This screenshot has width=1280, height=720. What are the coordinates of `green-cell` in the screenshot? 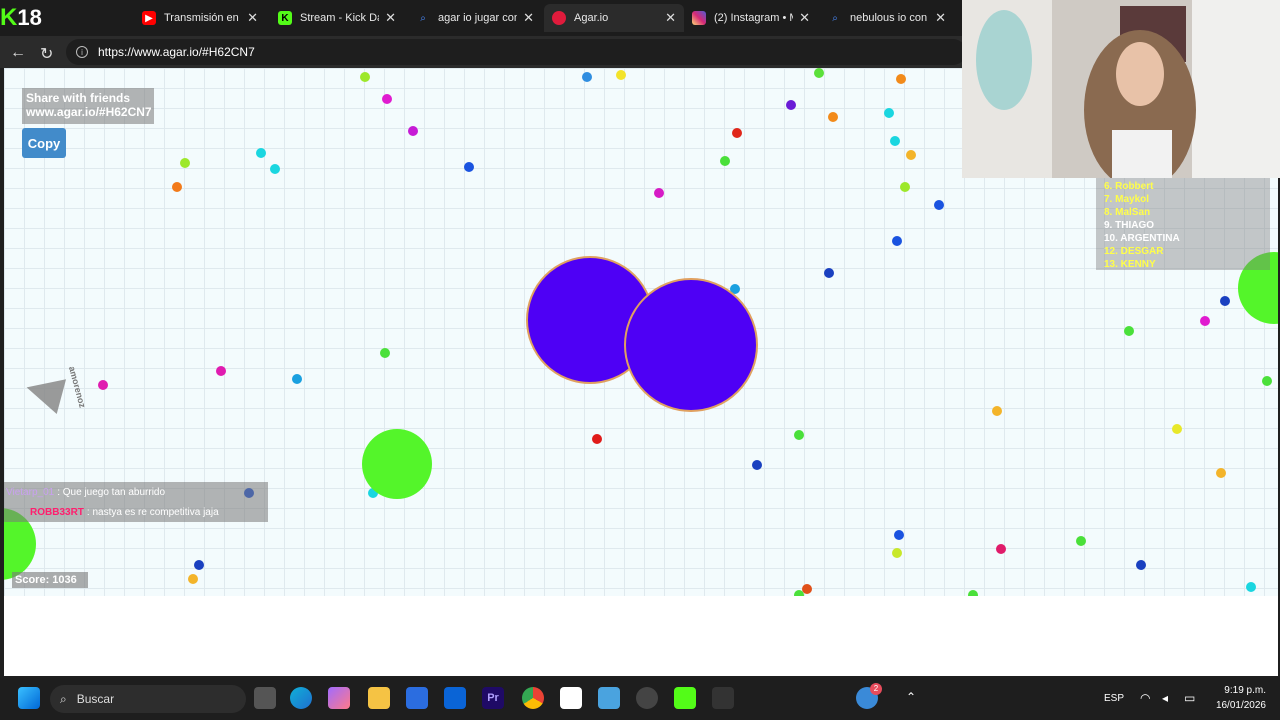 It's located at (397, 464).